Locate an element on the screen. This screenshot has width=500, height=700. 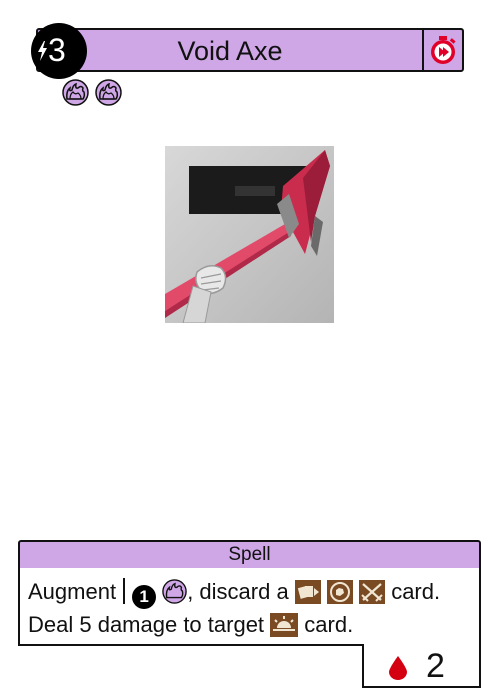
sunrise-icon is located at coordinates (284, 625).